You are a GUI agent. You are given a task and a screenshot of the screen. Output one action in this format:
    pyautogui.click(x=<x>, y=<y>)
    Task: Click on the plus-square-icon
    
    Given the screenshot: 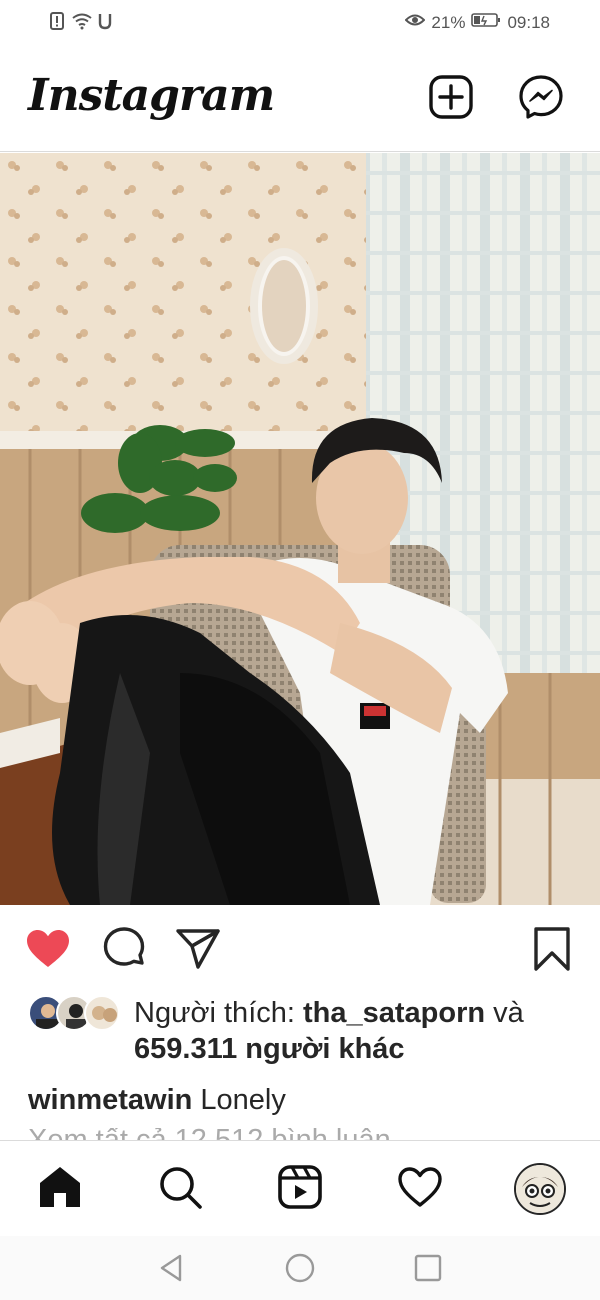 What is the action you would take?
    pyautogui.click(x=451, y=97)
    